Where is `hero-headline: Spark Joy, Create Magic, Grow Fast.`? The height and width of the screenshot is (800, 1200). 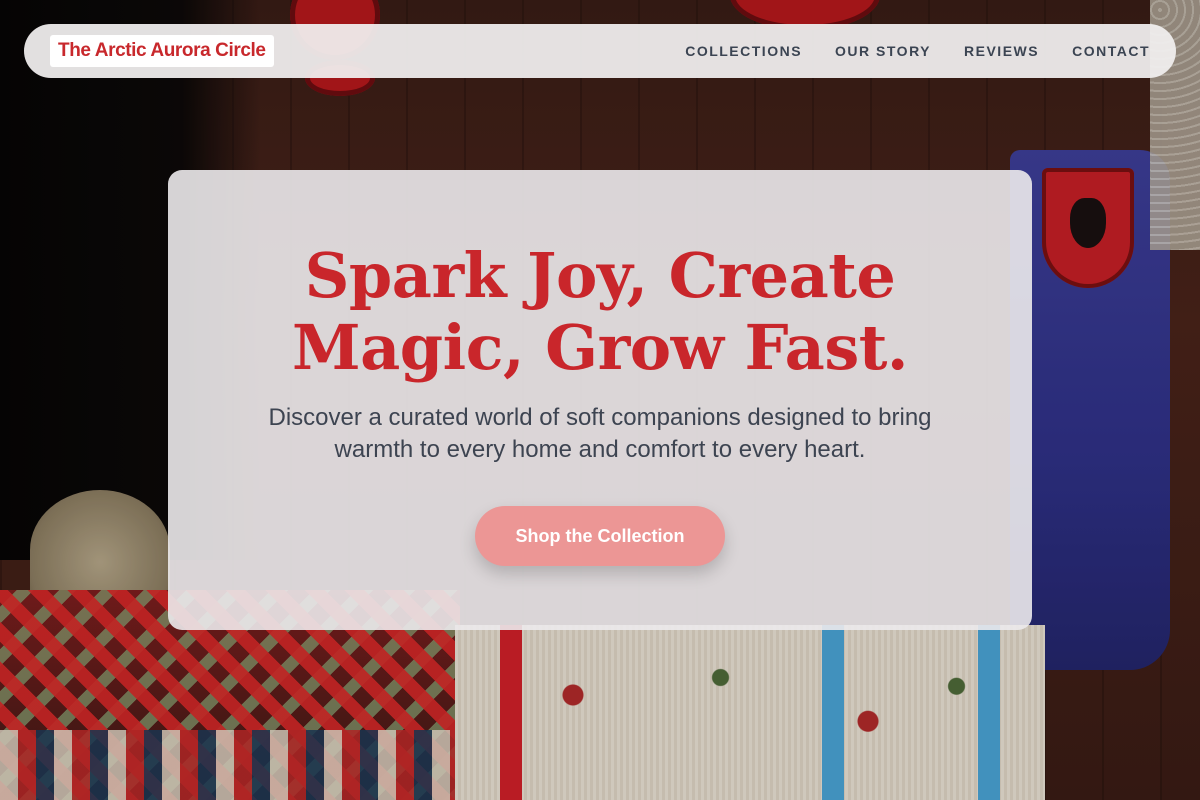 hero-headline: Spark Joy, Create Magic, Grow Fast. is located at coordinates (600, 312).